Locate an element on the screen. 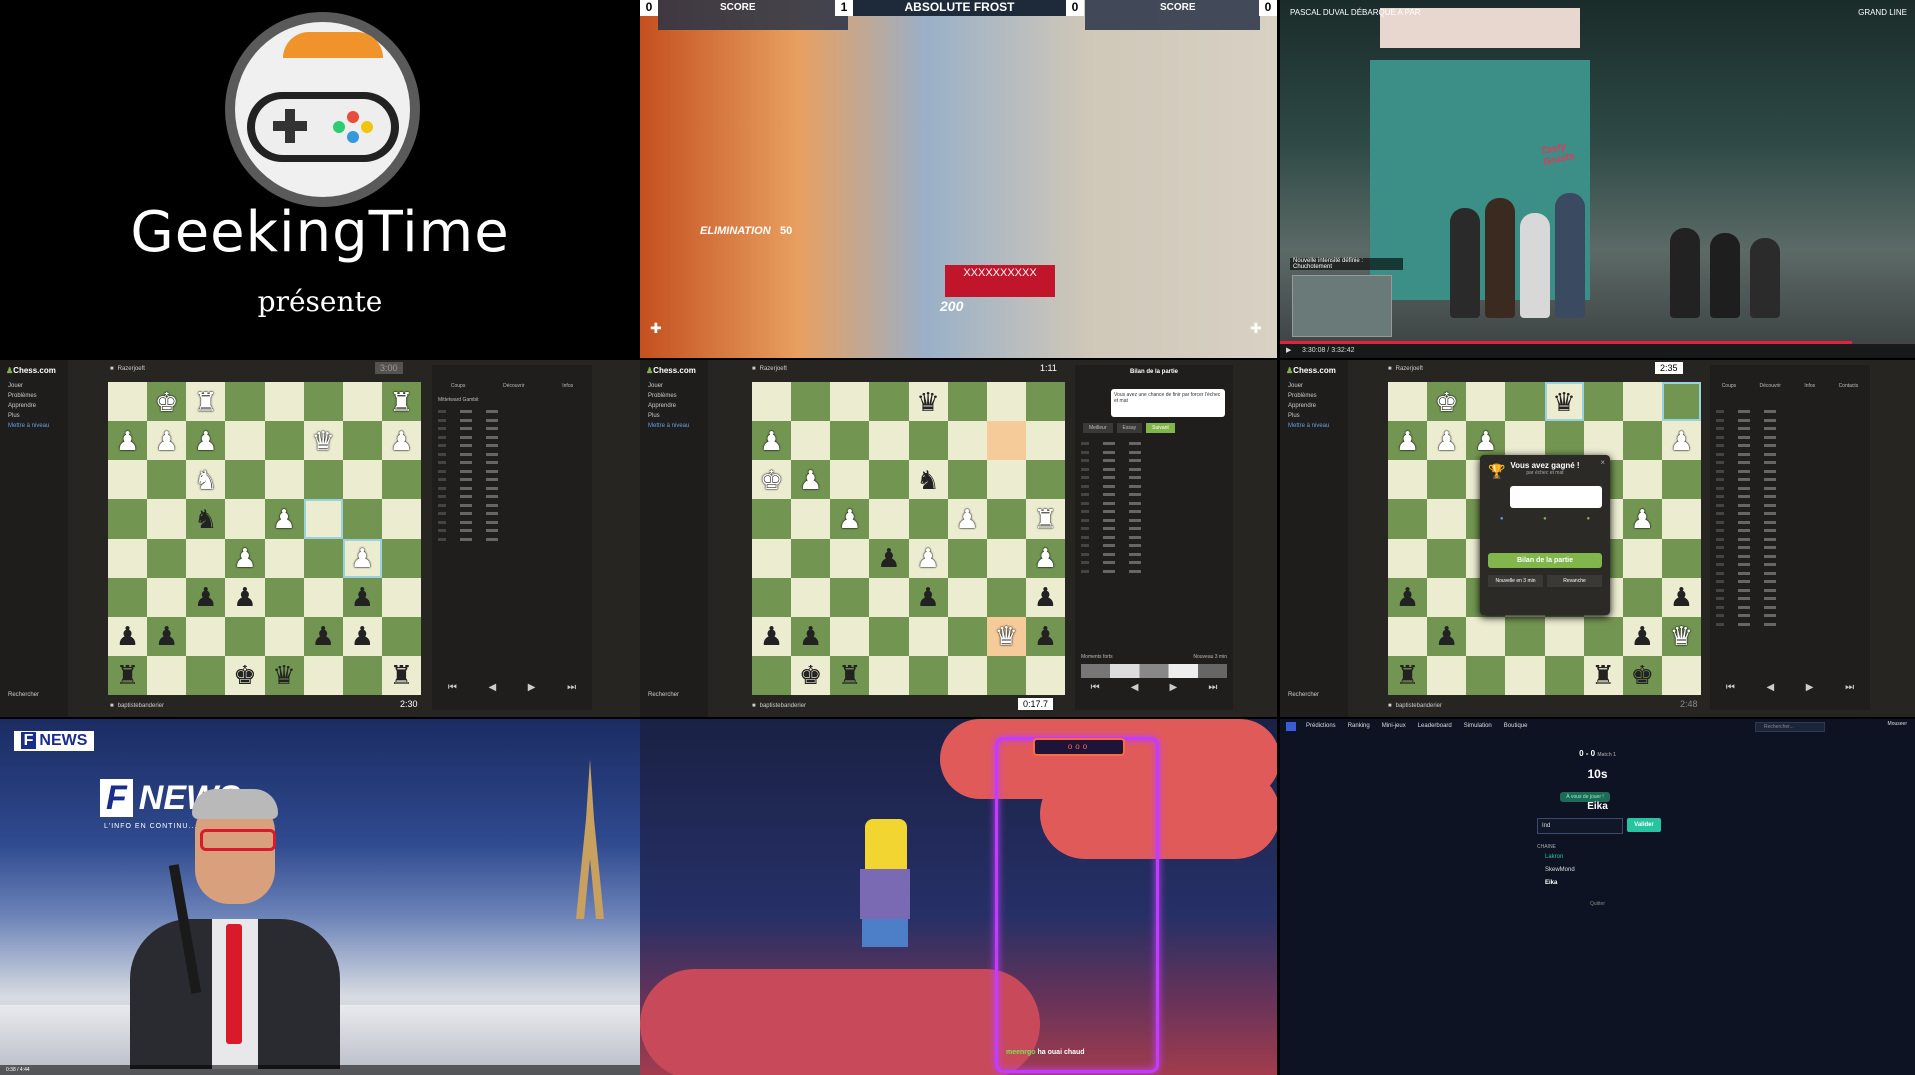  tab-contacts: Contacts is located at coordinates (1849, 386).